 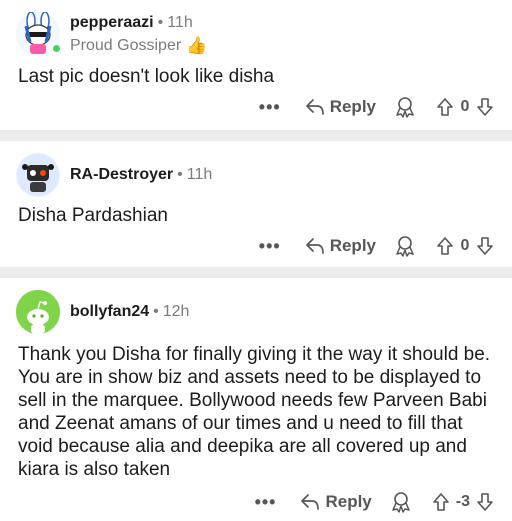 What do you see at coordinates (112, 22) in the screenshot?
I see `username: pepperaazi` at bounding box center [112, 22].